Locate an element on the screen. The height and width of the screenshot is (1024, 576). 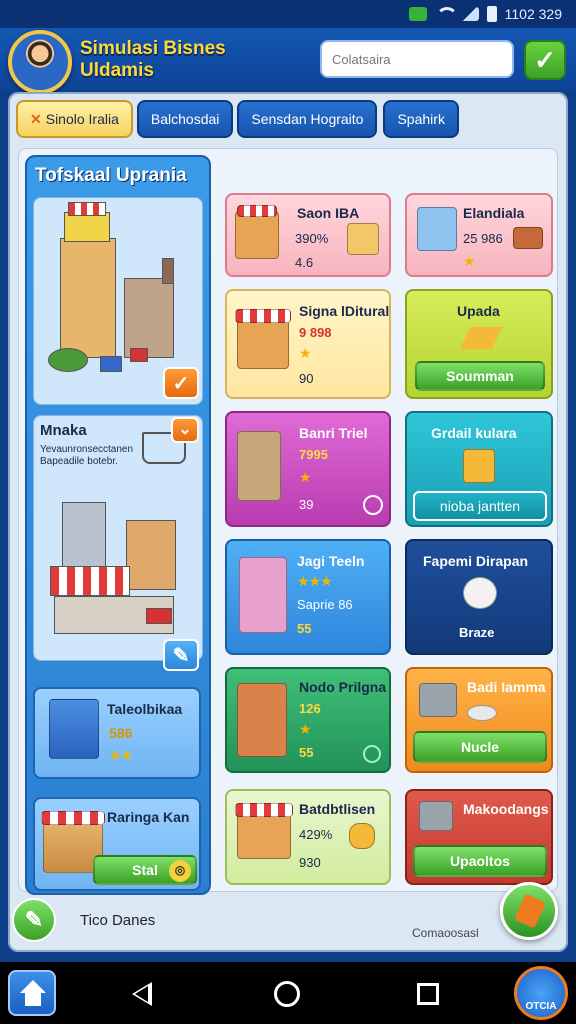
card-title: Jagi Teeln is located at coordinates (331, 561).